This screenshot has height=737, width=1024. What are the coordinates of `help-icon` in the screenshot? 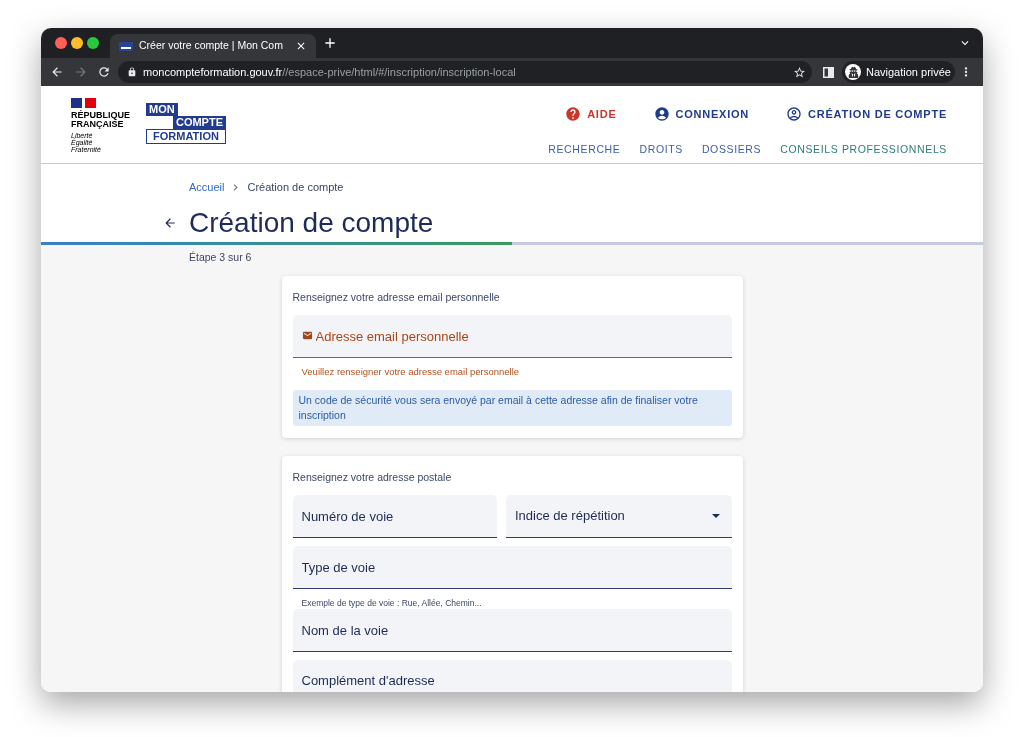 It's located at (573, 114).